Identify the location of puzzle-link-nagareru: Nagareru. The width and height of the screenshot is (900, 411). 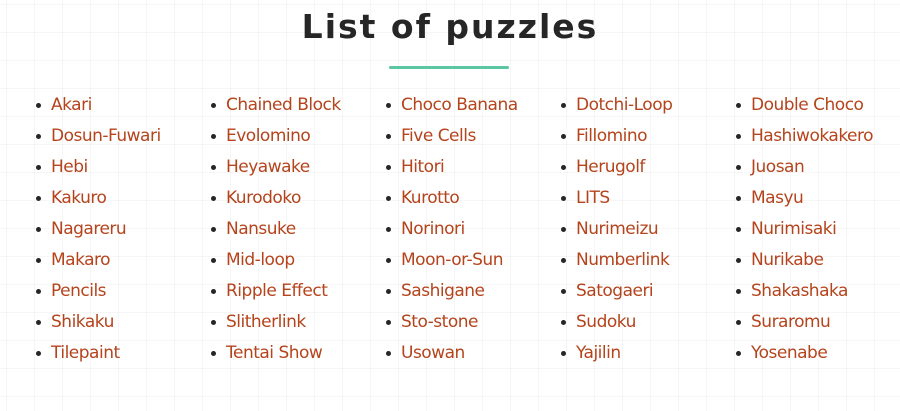
(89, 229).